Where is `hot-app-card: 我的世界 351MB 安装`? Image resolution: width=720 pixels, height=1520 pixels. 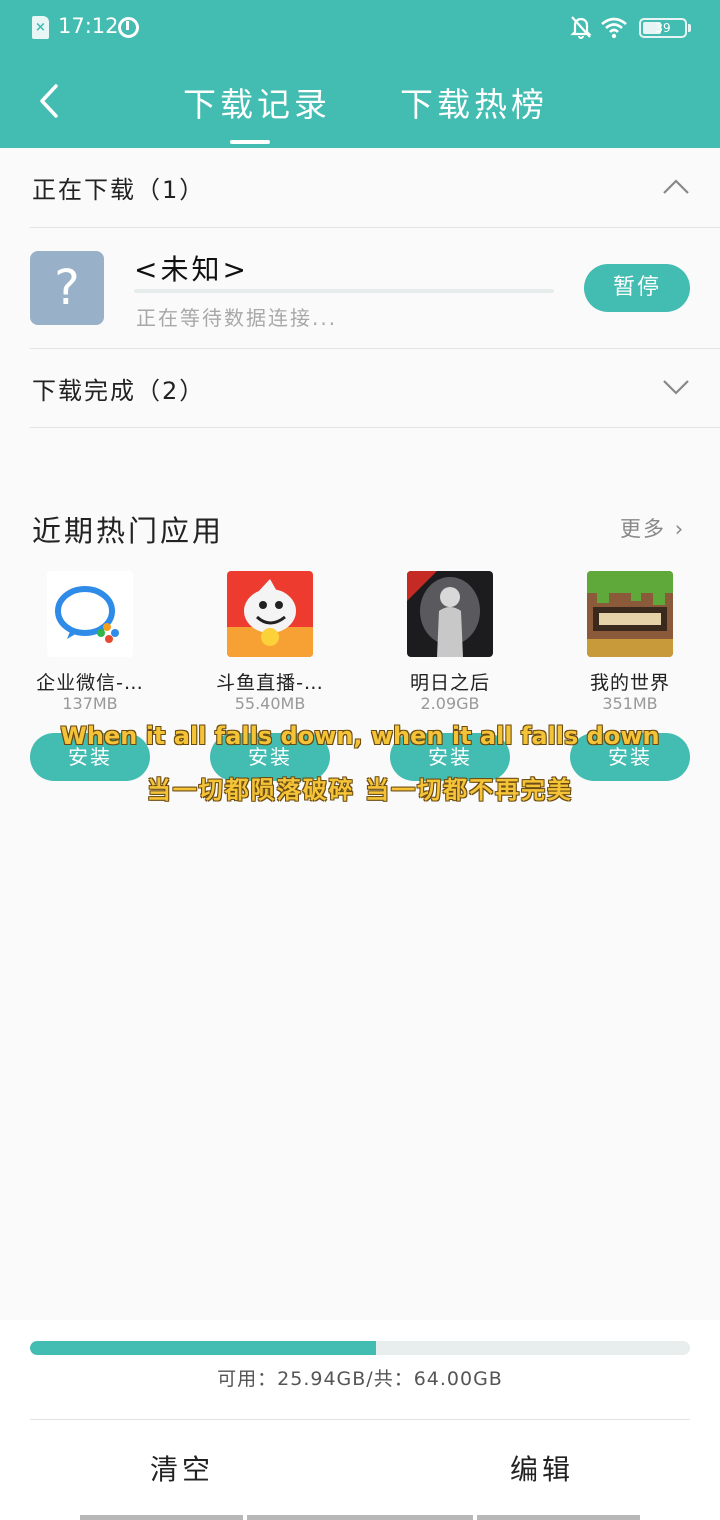
hot-app-card: 我的世界 351MB 安装 is located at coordinates (630, 677).